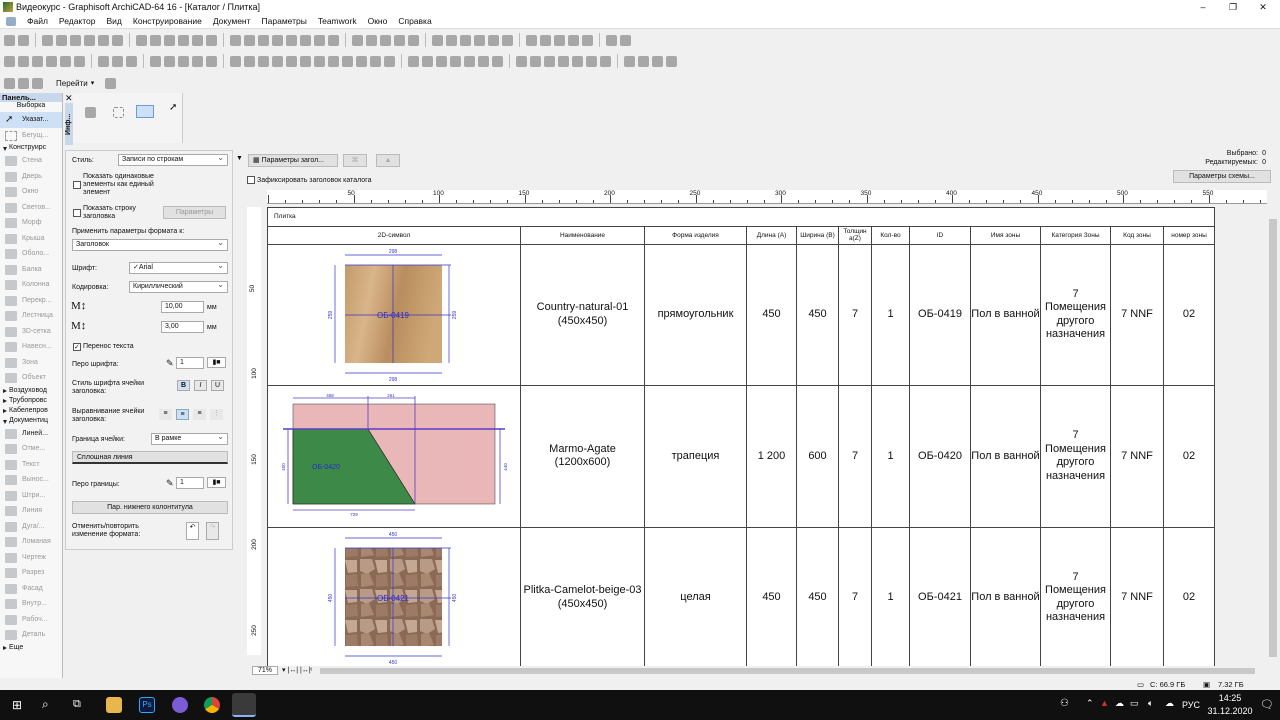 Image resolution: width=1280 pixels, height=720 pixels. I want to click on table-tool-icon, so click(90, 112).